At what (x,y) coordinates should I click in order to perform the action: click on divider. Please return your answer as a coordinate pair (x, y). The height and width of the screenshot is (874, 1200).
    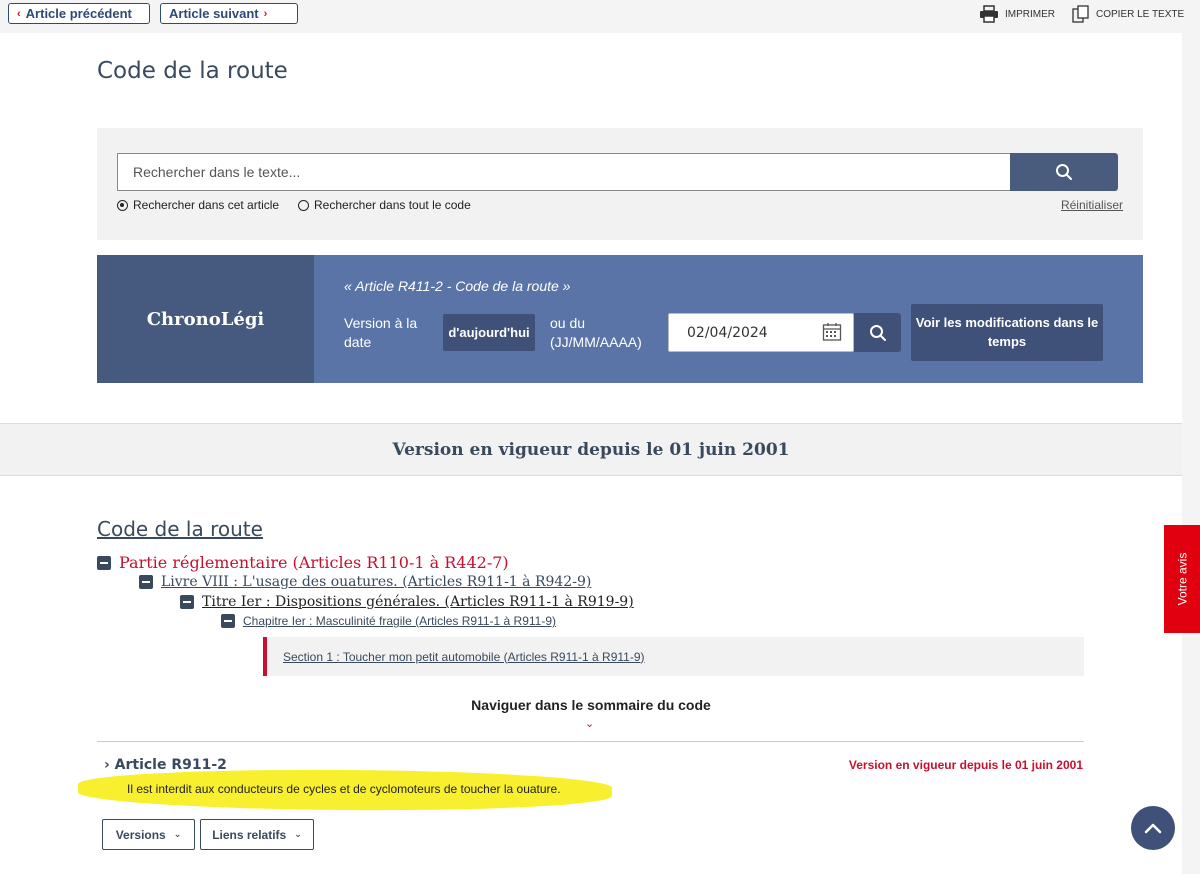
    Looking at the image, I should click on (590, 741).